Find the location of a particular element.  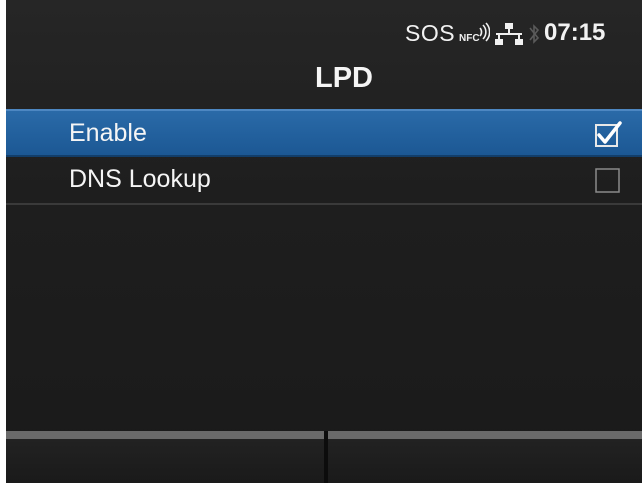

clock-time: 07:15 is located at coordinates (575, 32).